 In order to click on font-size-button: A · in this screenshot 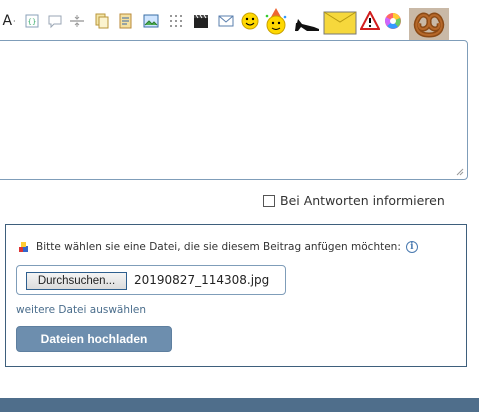, I will do `click(9, 21)`.